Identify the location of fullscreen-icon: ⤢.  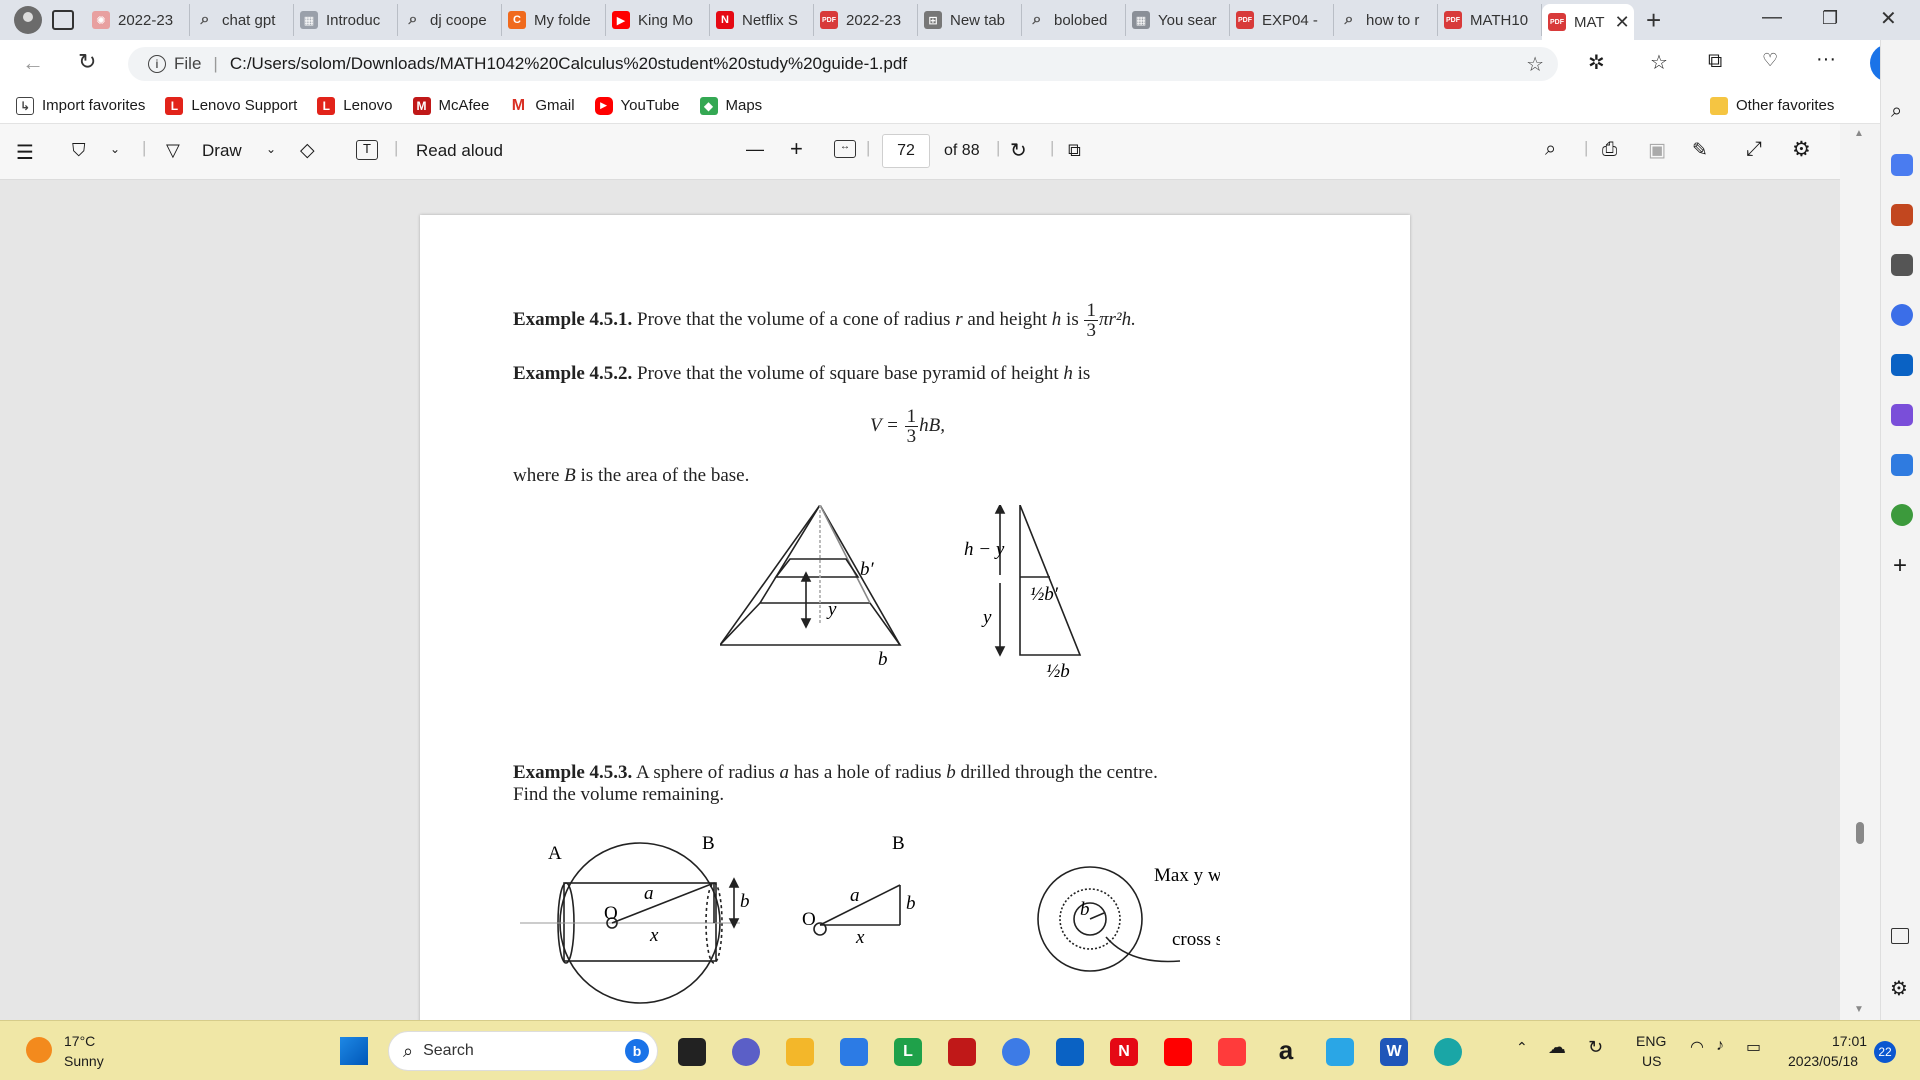
(1754, 149).